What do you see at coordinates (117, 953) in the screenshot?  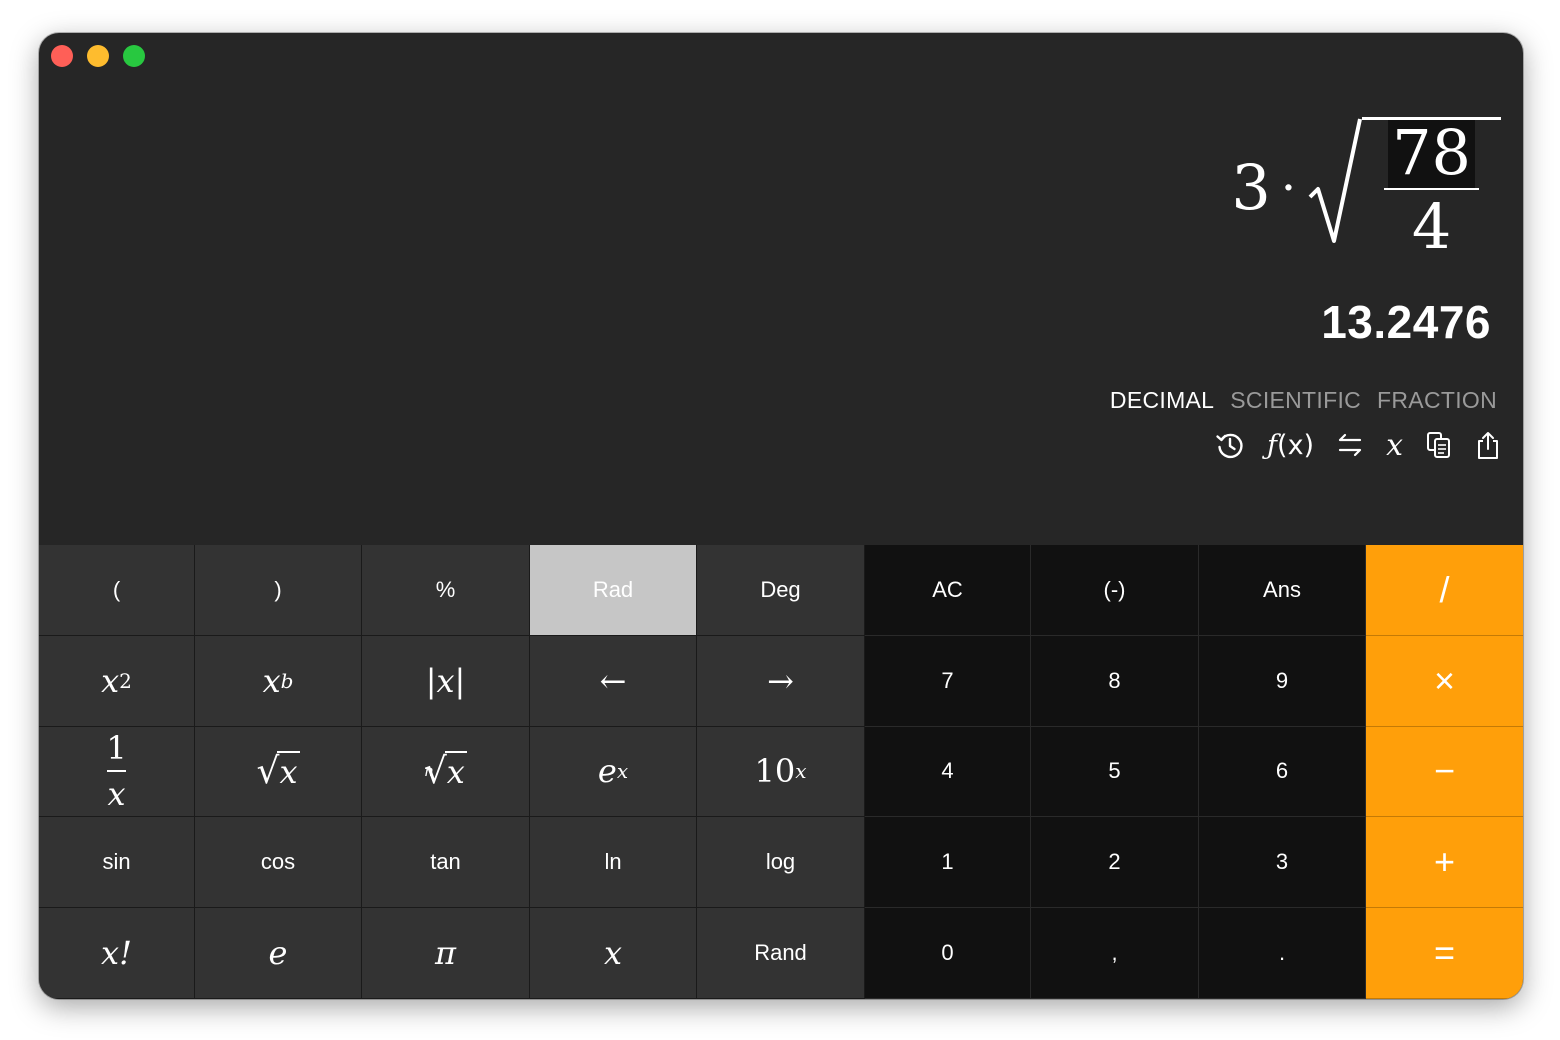 I see `factorial-key: x!` at bounding box center [117, 953].